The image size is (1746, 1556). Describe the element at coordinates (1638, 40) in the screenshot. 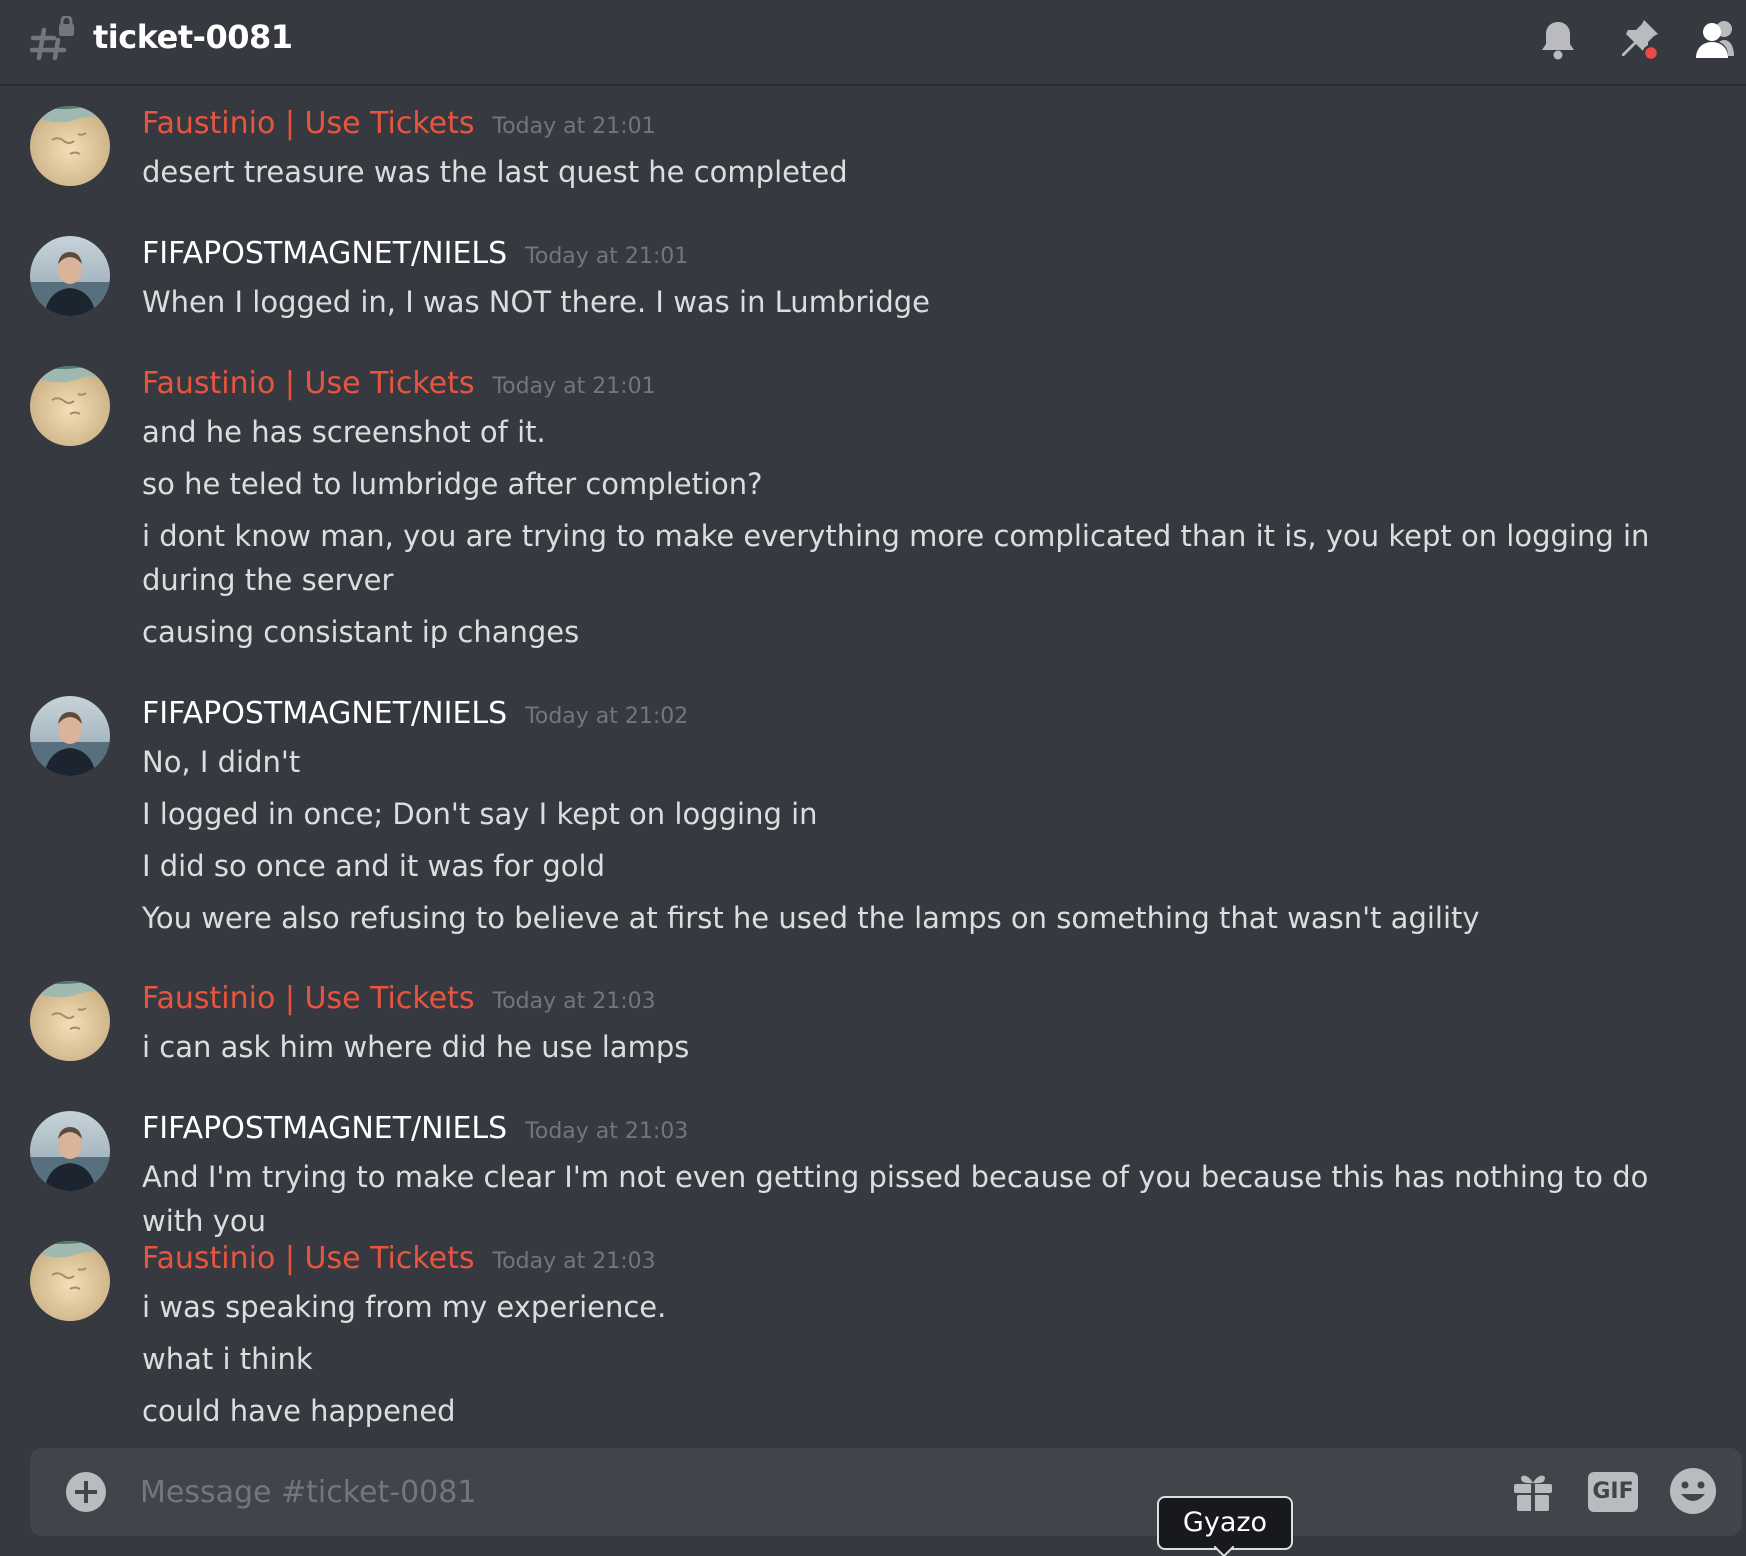

I see `pin-icon` at that location.